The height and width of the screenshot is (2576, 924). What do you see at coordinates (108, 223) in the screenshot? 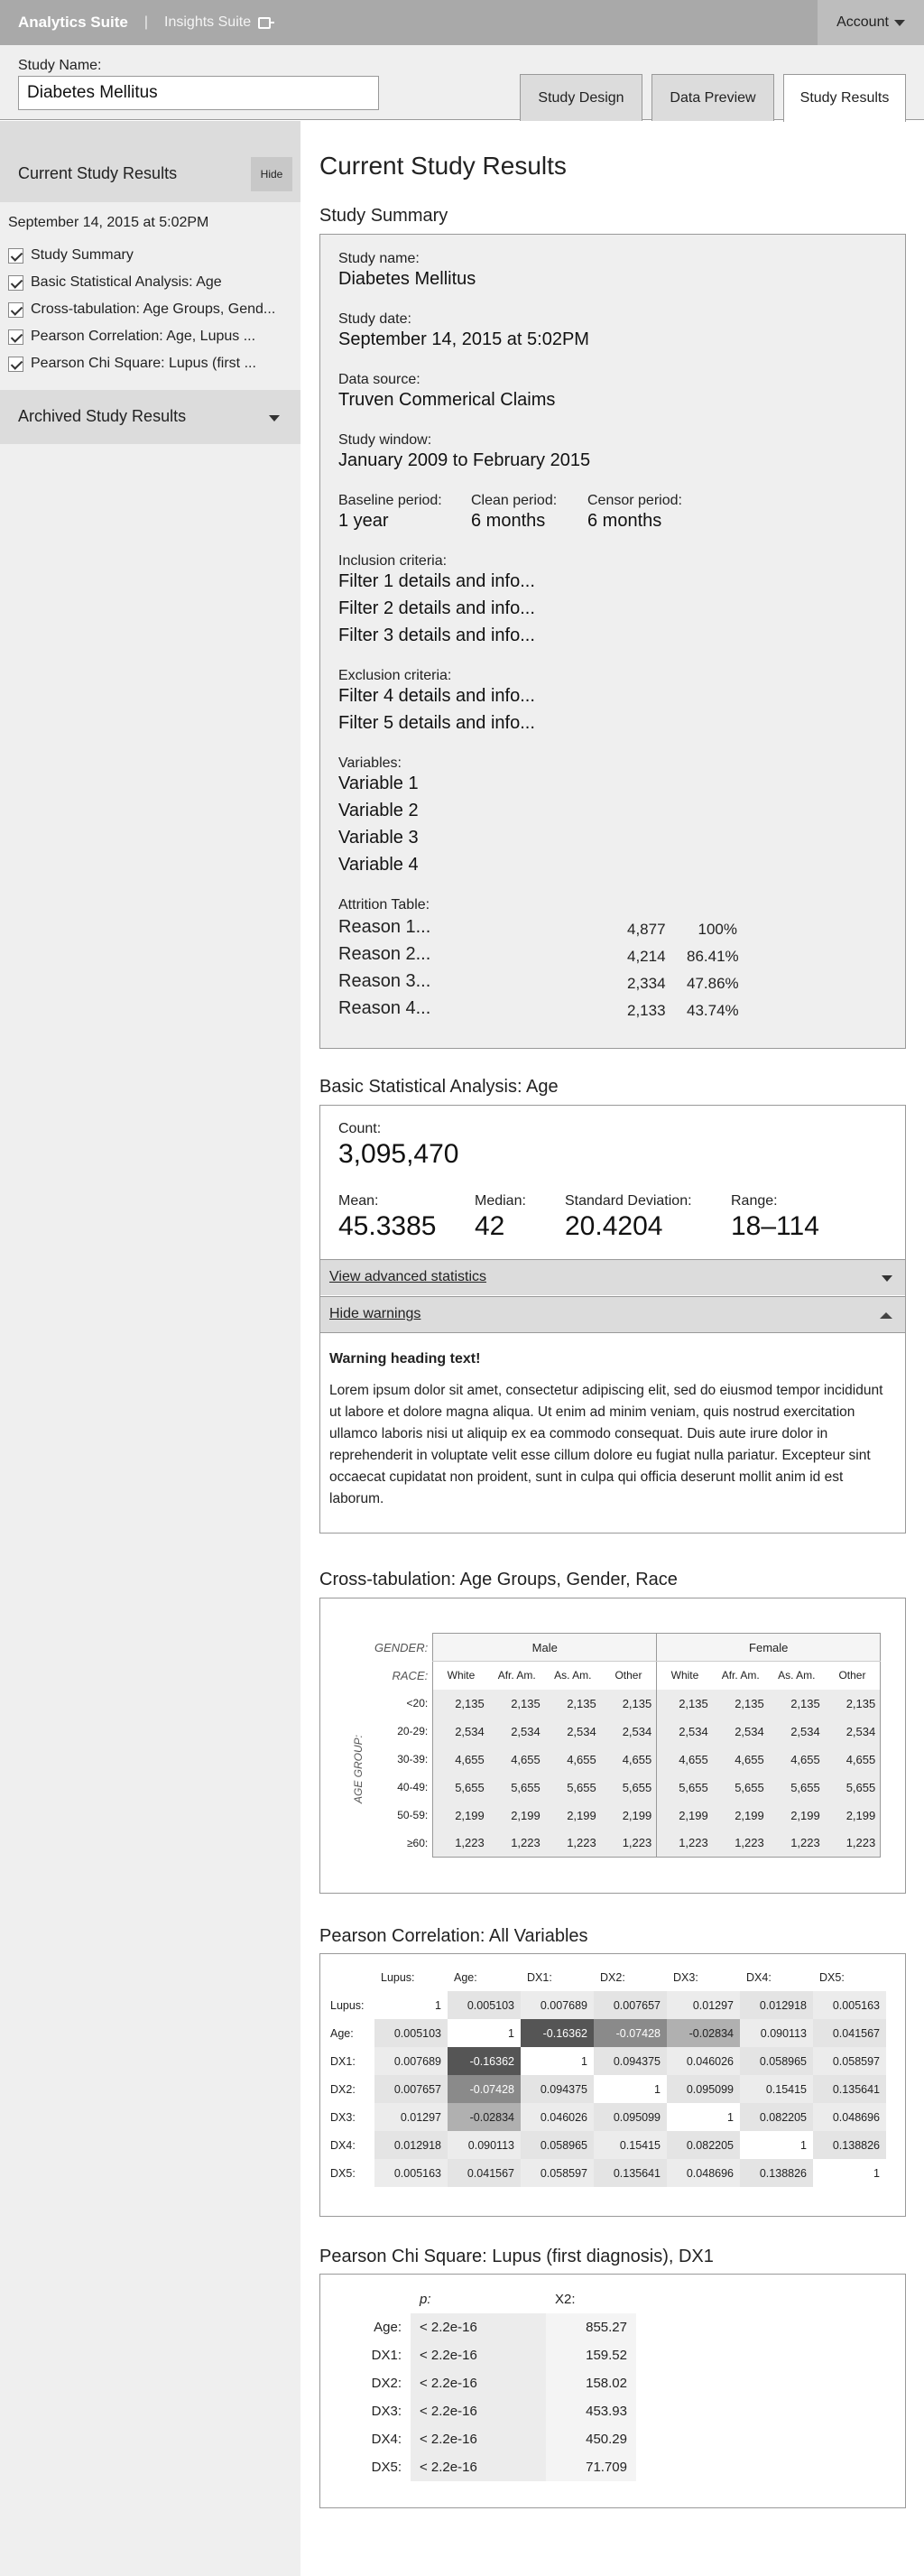
I see `results-date: September 14, 2015 at 5:02PM` at bounding box center [108, 223].